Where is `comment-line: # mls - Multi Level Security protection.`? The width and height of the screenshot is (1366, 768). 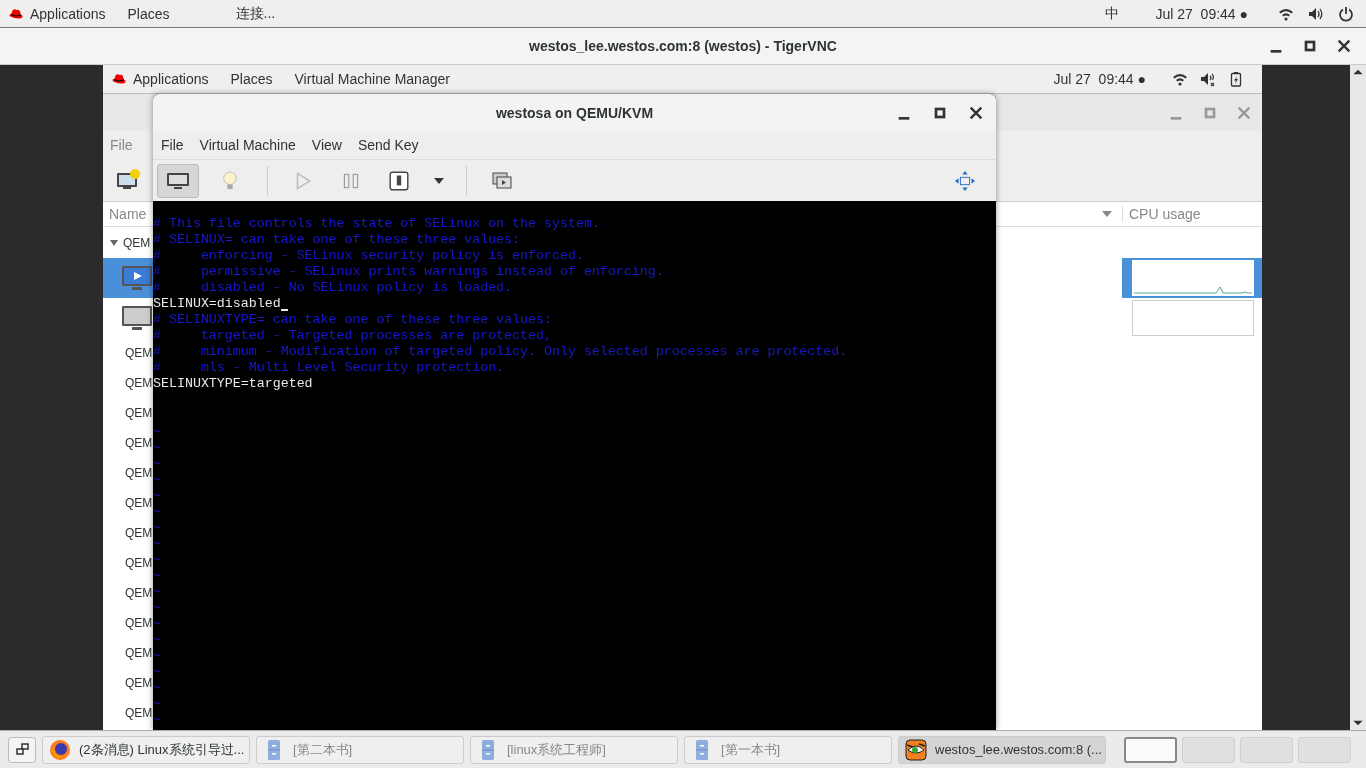
comment-line: # mls - Multi Level Security protection. is located at coordinates (329, 368).